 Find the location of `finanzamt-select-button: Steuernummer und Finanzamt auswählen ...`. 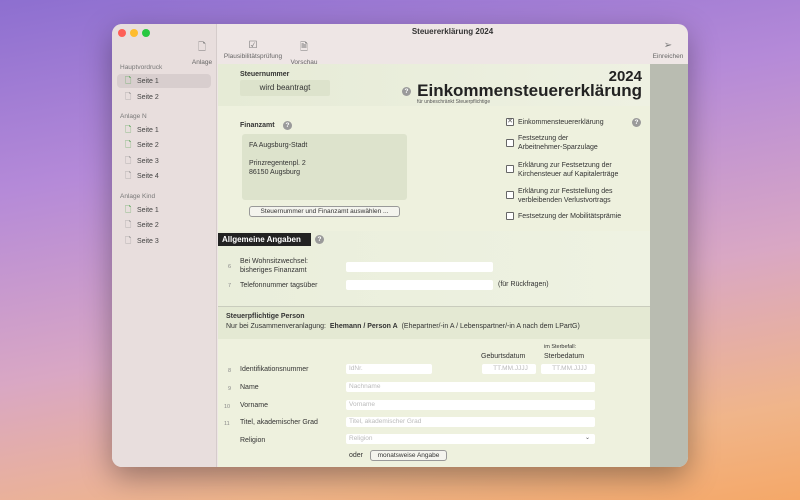

finanzamt-select-button: Steuernummer und Finanzamt auswählen ... is located at coordinates (324, 211).